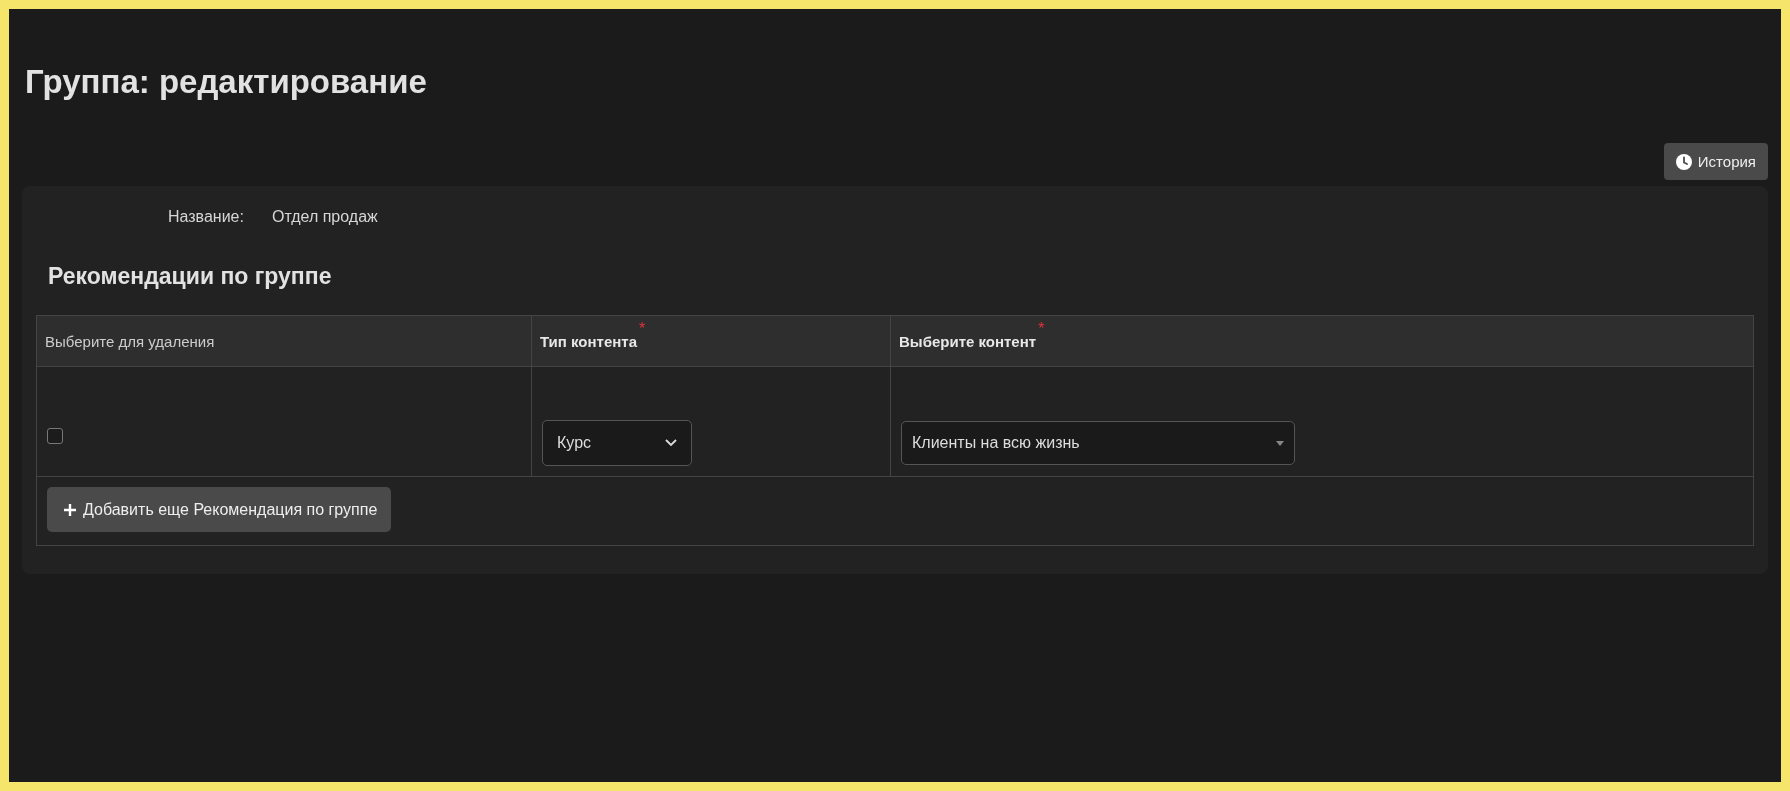 The height and width of the screenshot is (791, 1790). Describe the element at coordinates (55, 436) in the screenshot. I see `checkbox` at that location.